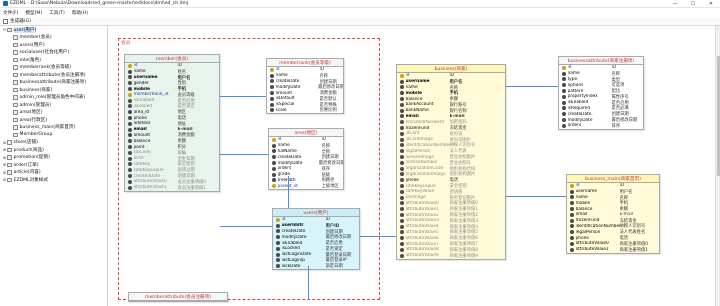  I want to click on tree-node: ⊞ product(商品), so click(53, 150).